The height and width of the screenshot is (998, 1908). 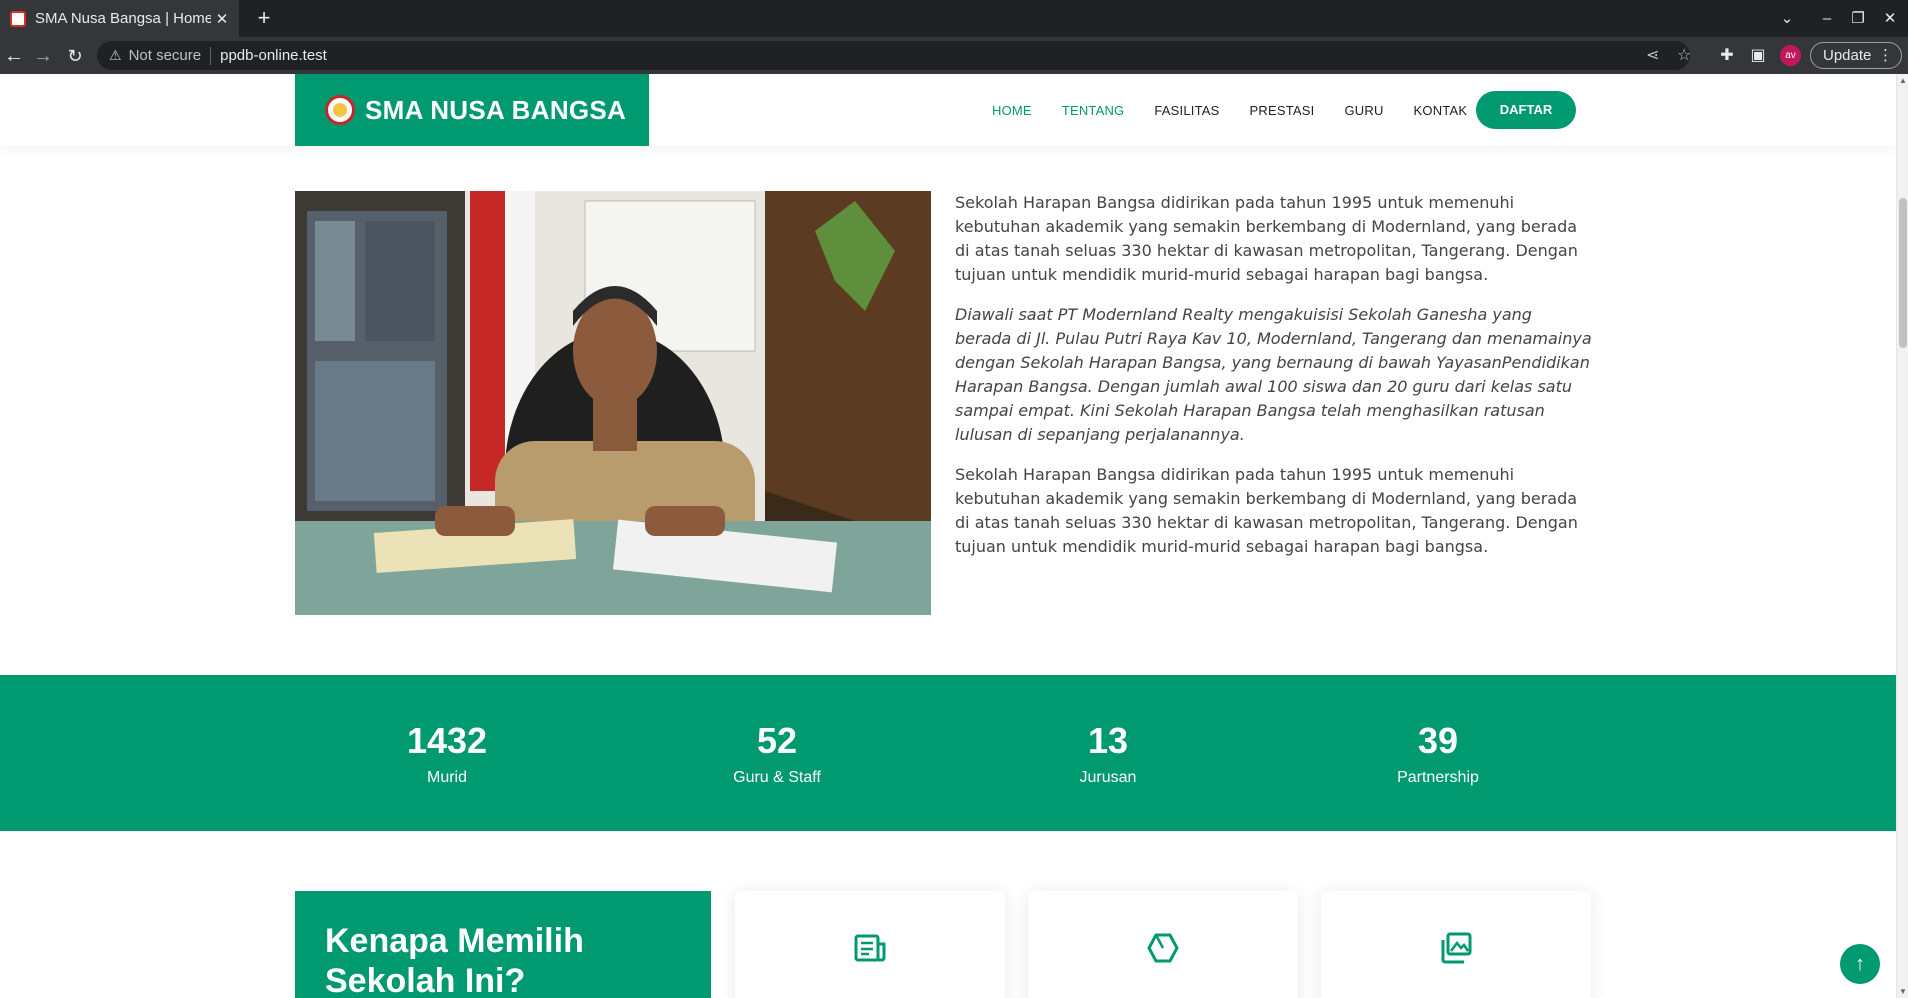 I want to click on nav-prestasi: PRESTASI, so click(x=1282, y=110).